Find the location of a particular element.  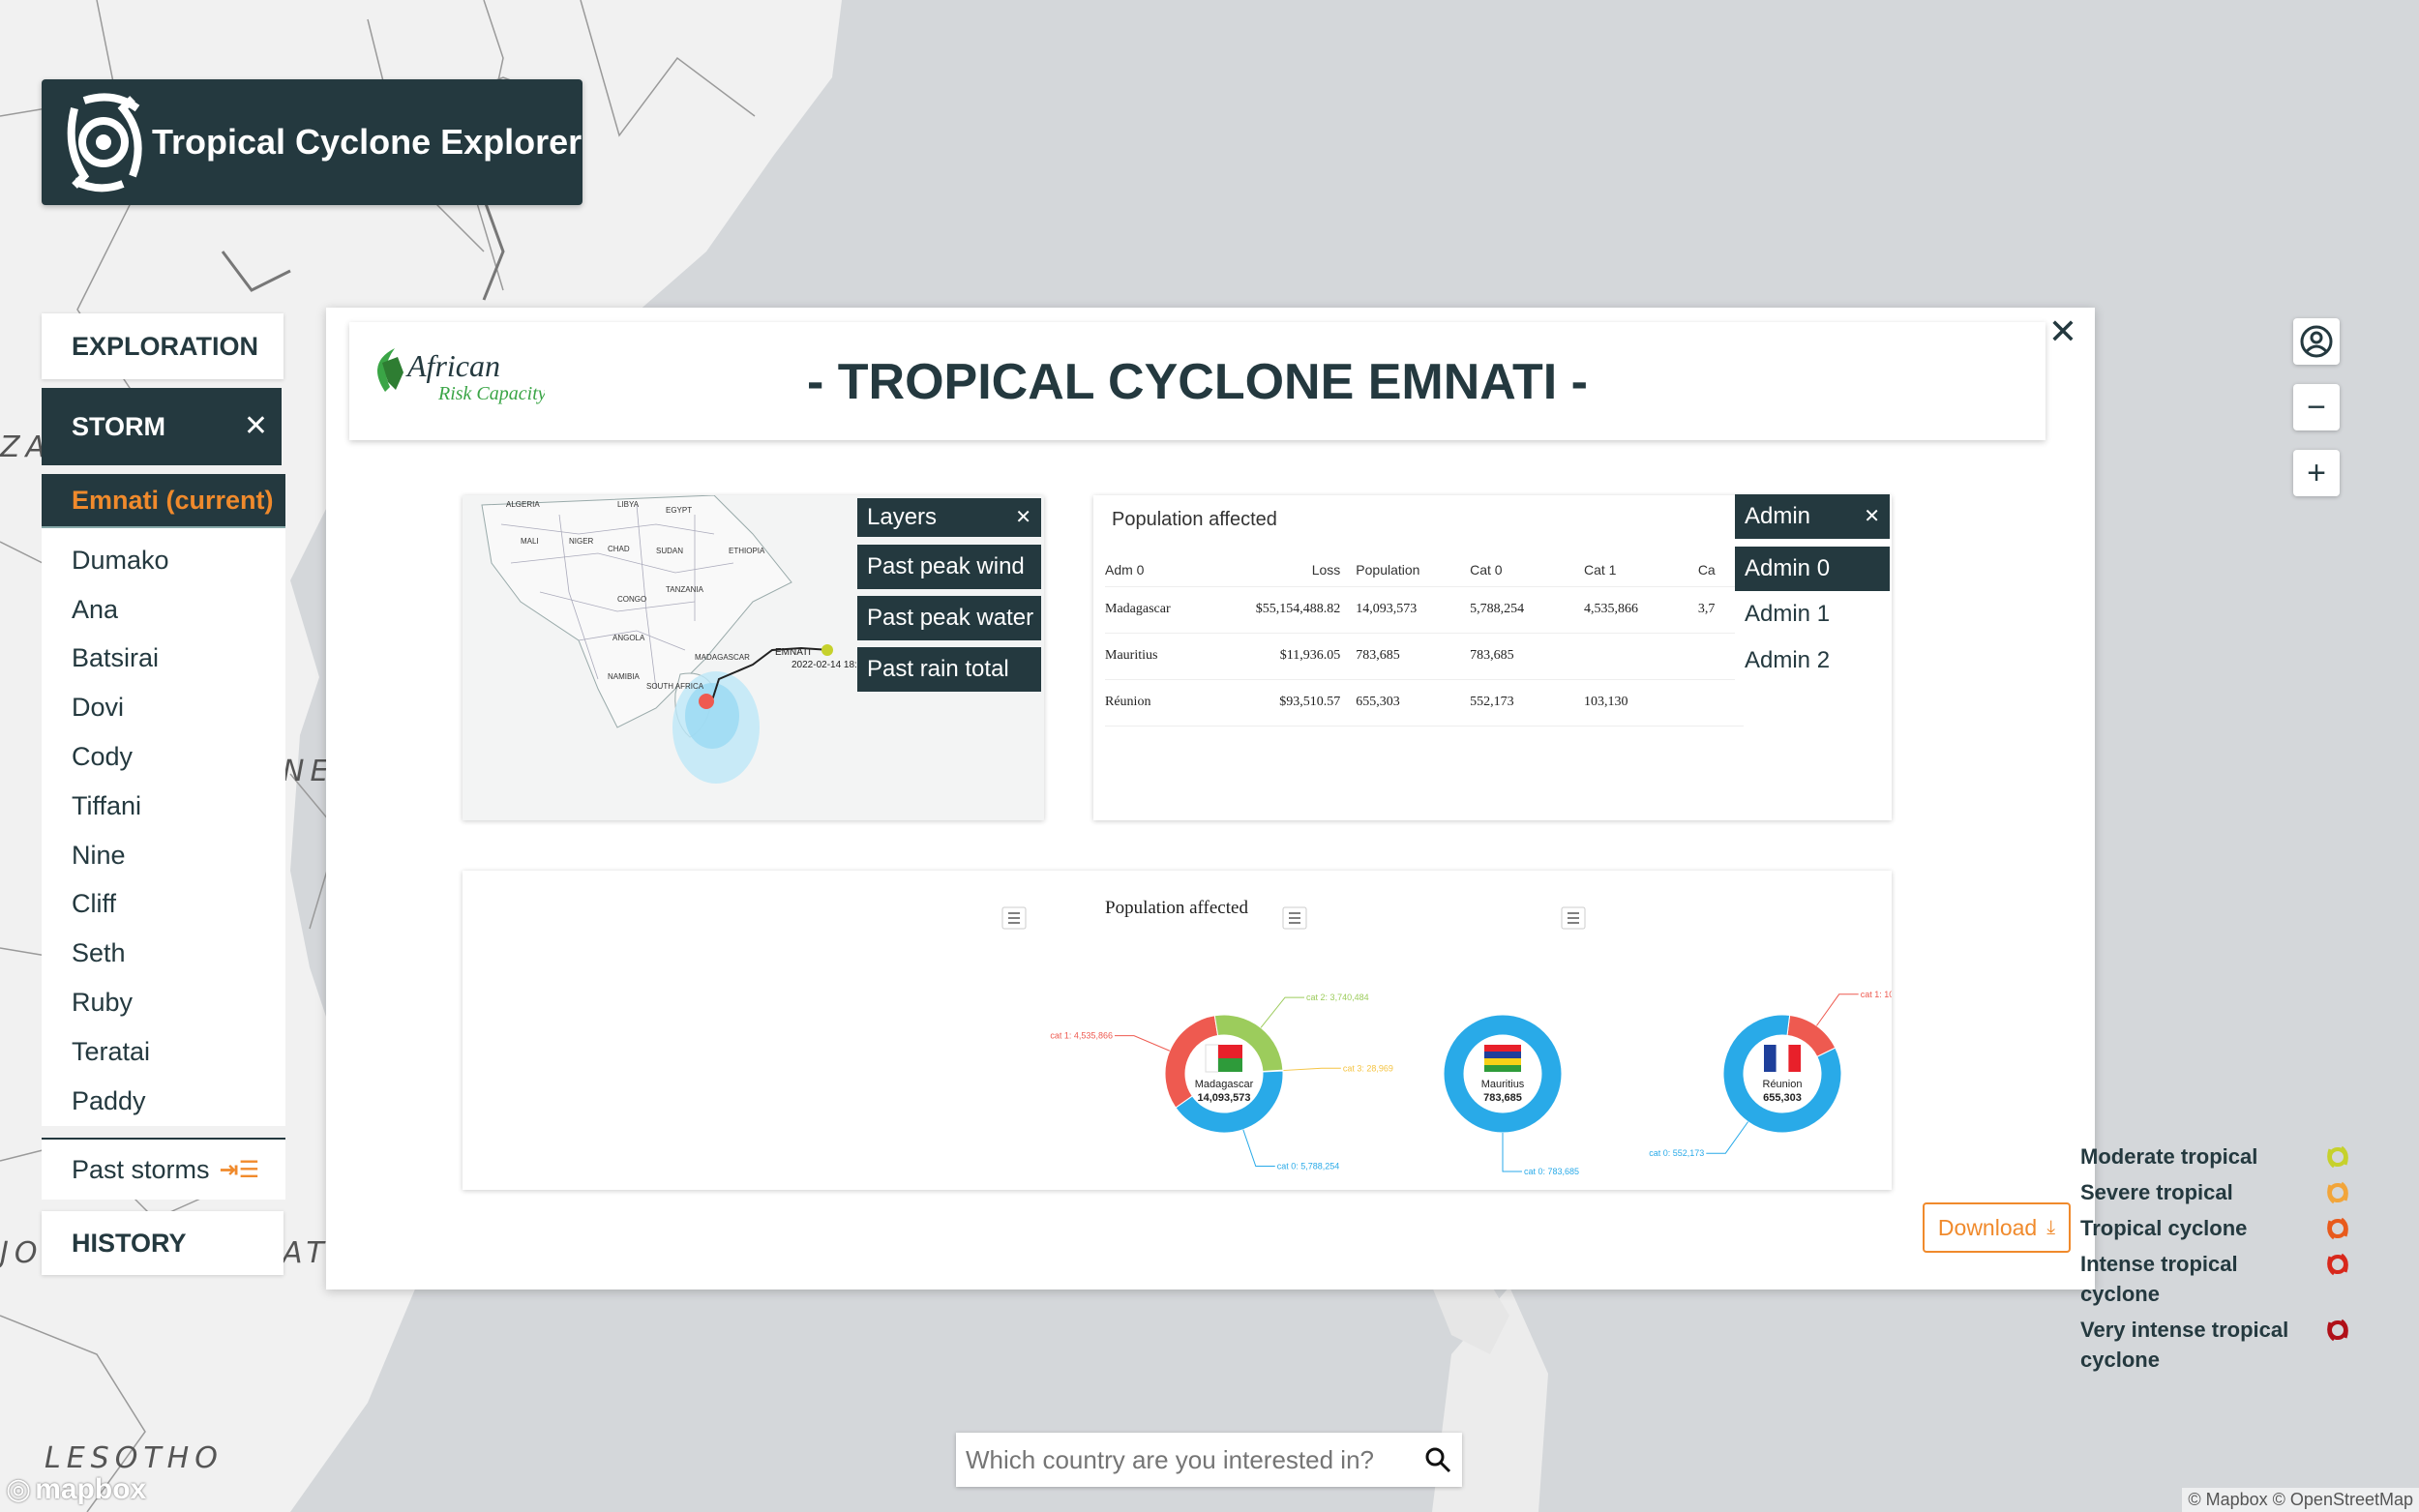

donut-country: Réunion is located at coordinates (1783, 1085).